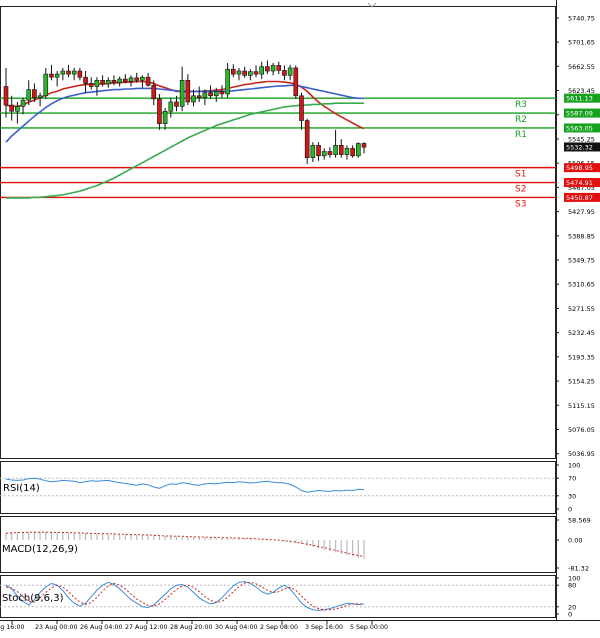 This screenshot has height=638, width=600. What do you see at coordinates (581, 309) in the screenshot?
I see `price-tick-label: 5271.55` at bounding box center [581, 309].